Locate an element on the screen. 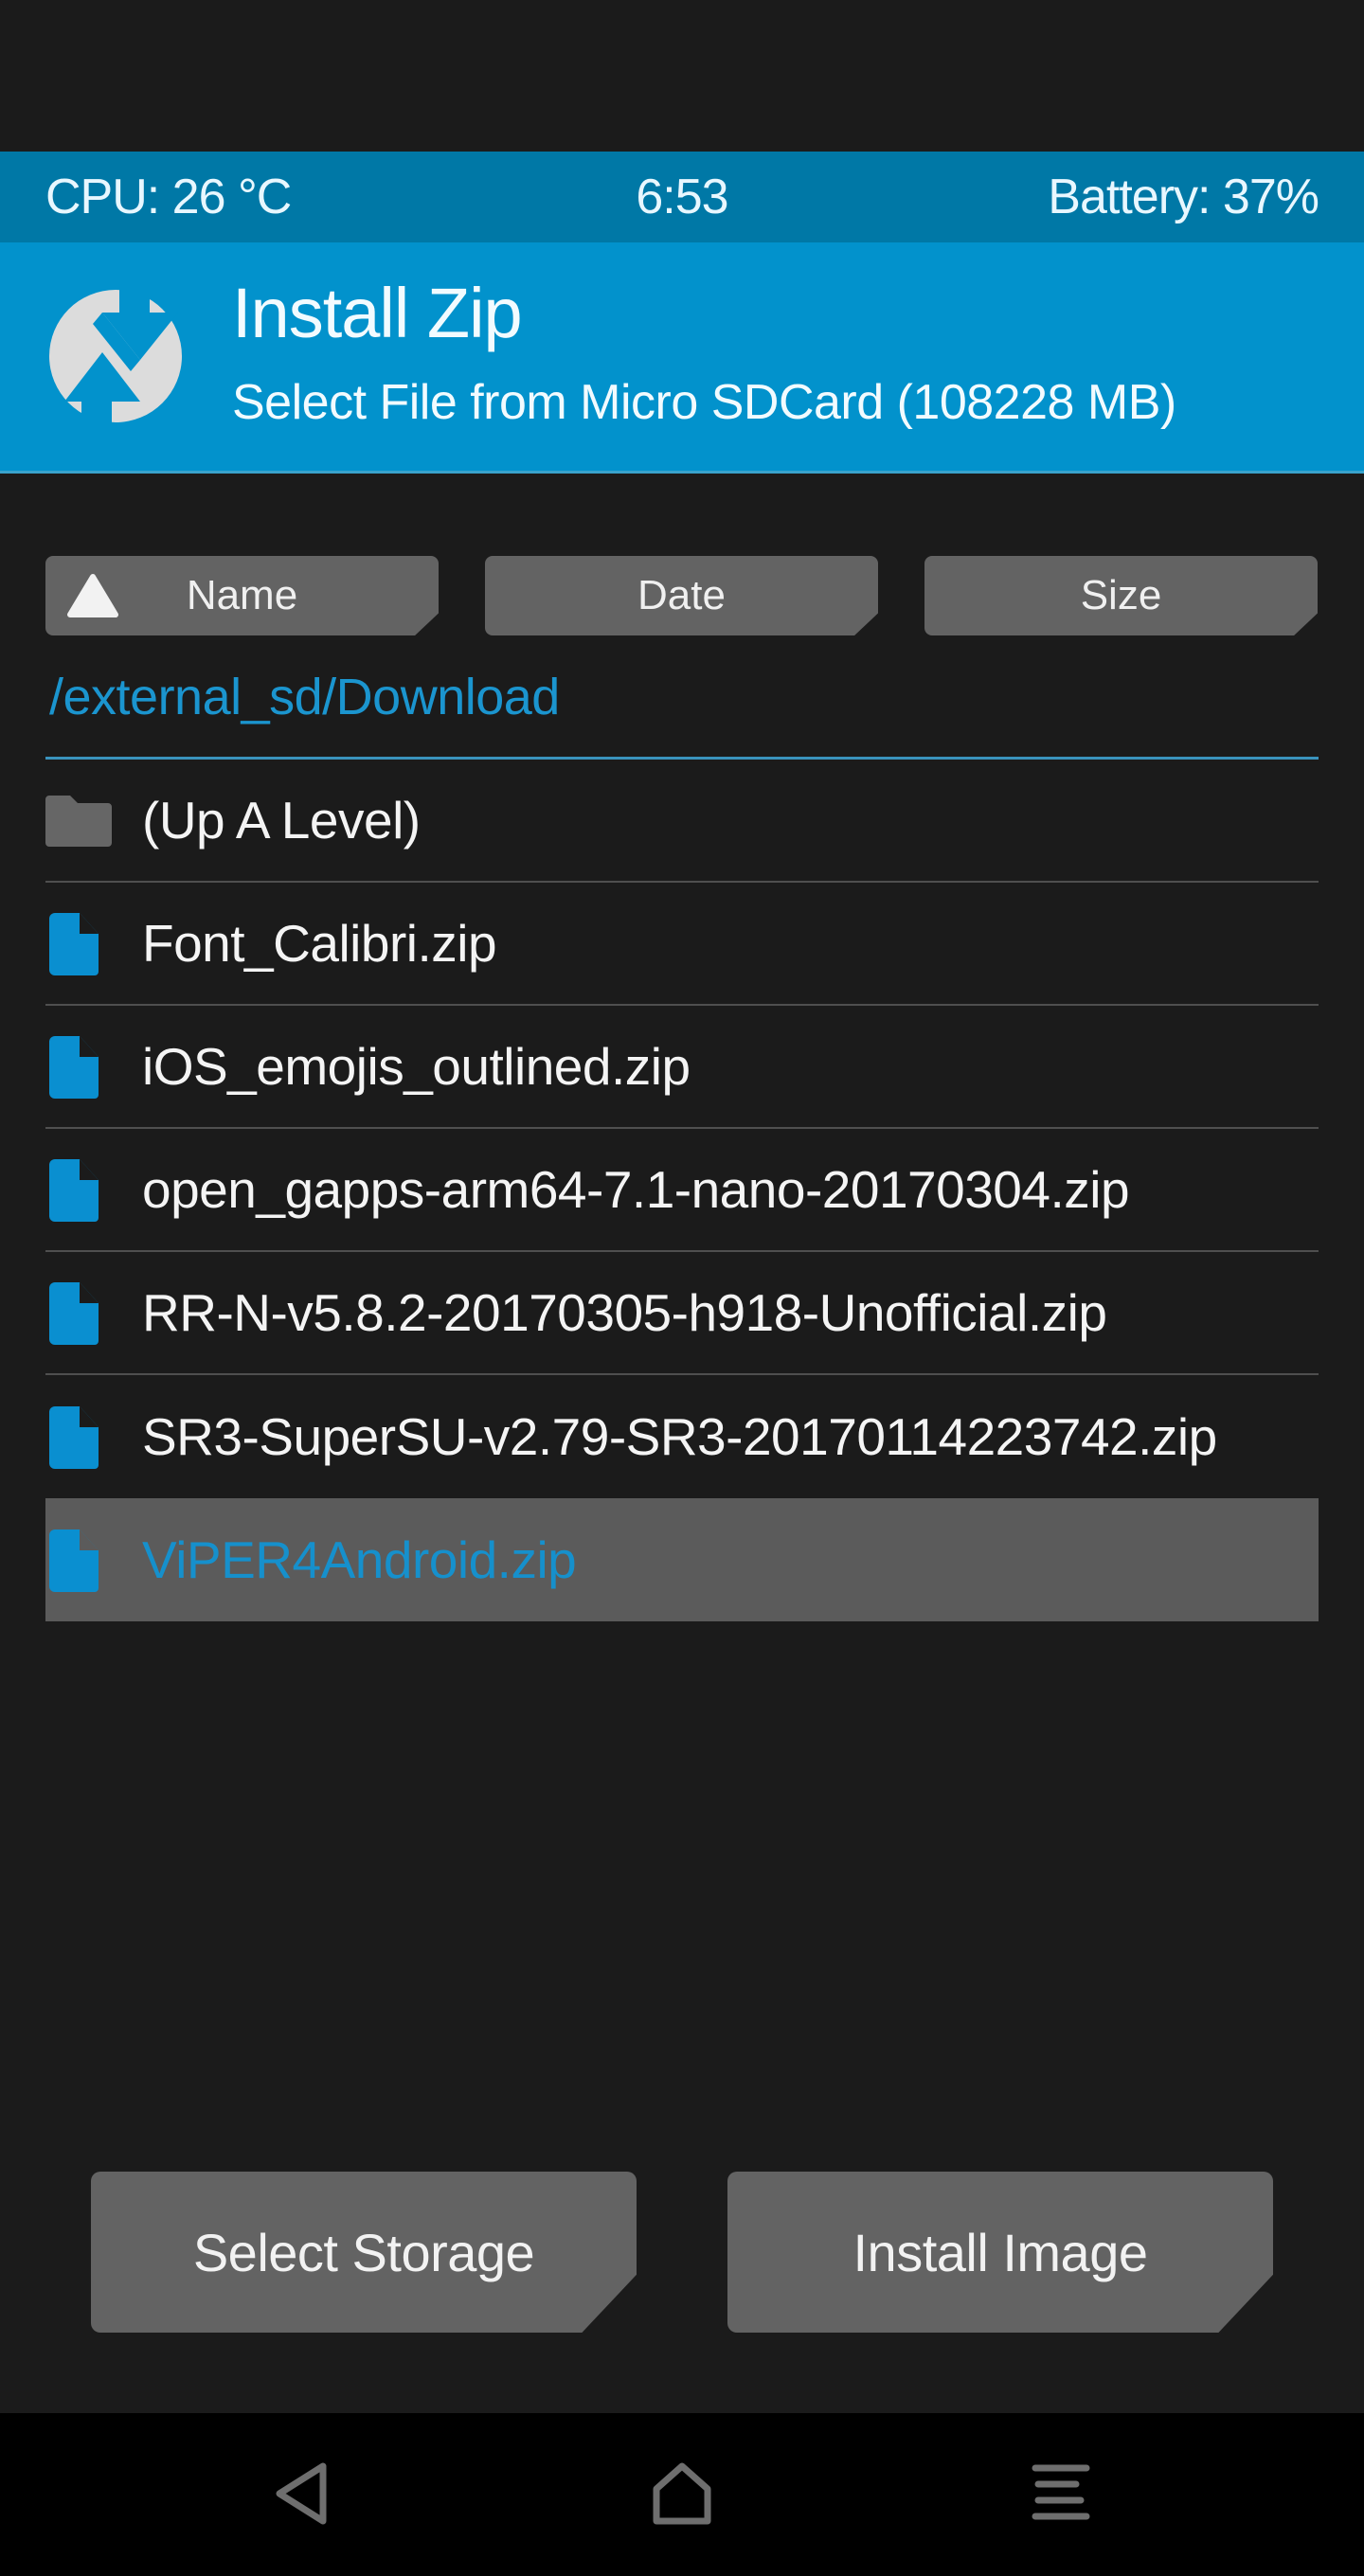 This screenshot has width=1364, height=2576. list-item-selected: ViPER4Android.zip is located at coordinates (682, 1559).